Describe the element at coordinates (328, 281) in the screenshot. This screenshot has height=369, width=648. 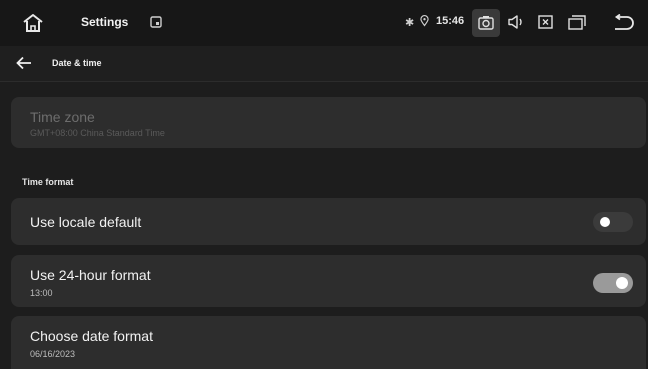
I see `setting-use-24-hour-format: Use 24-hour format 13:00` at that location.